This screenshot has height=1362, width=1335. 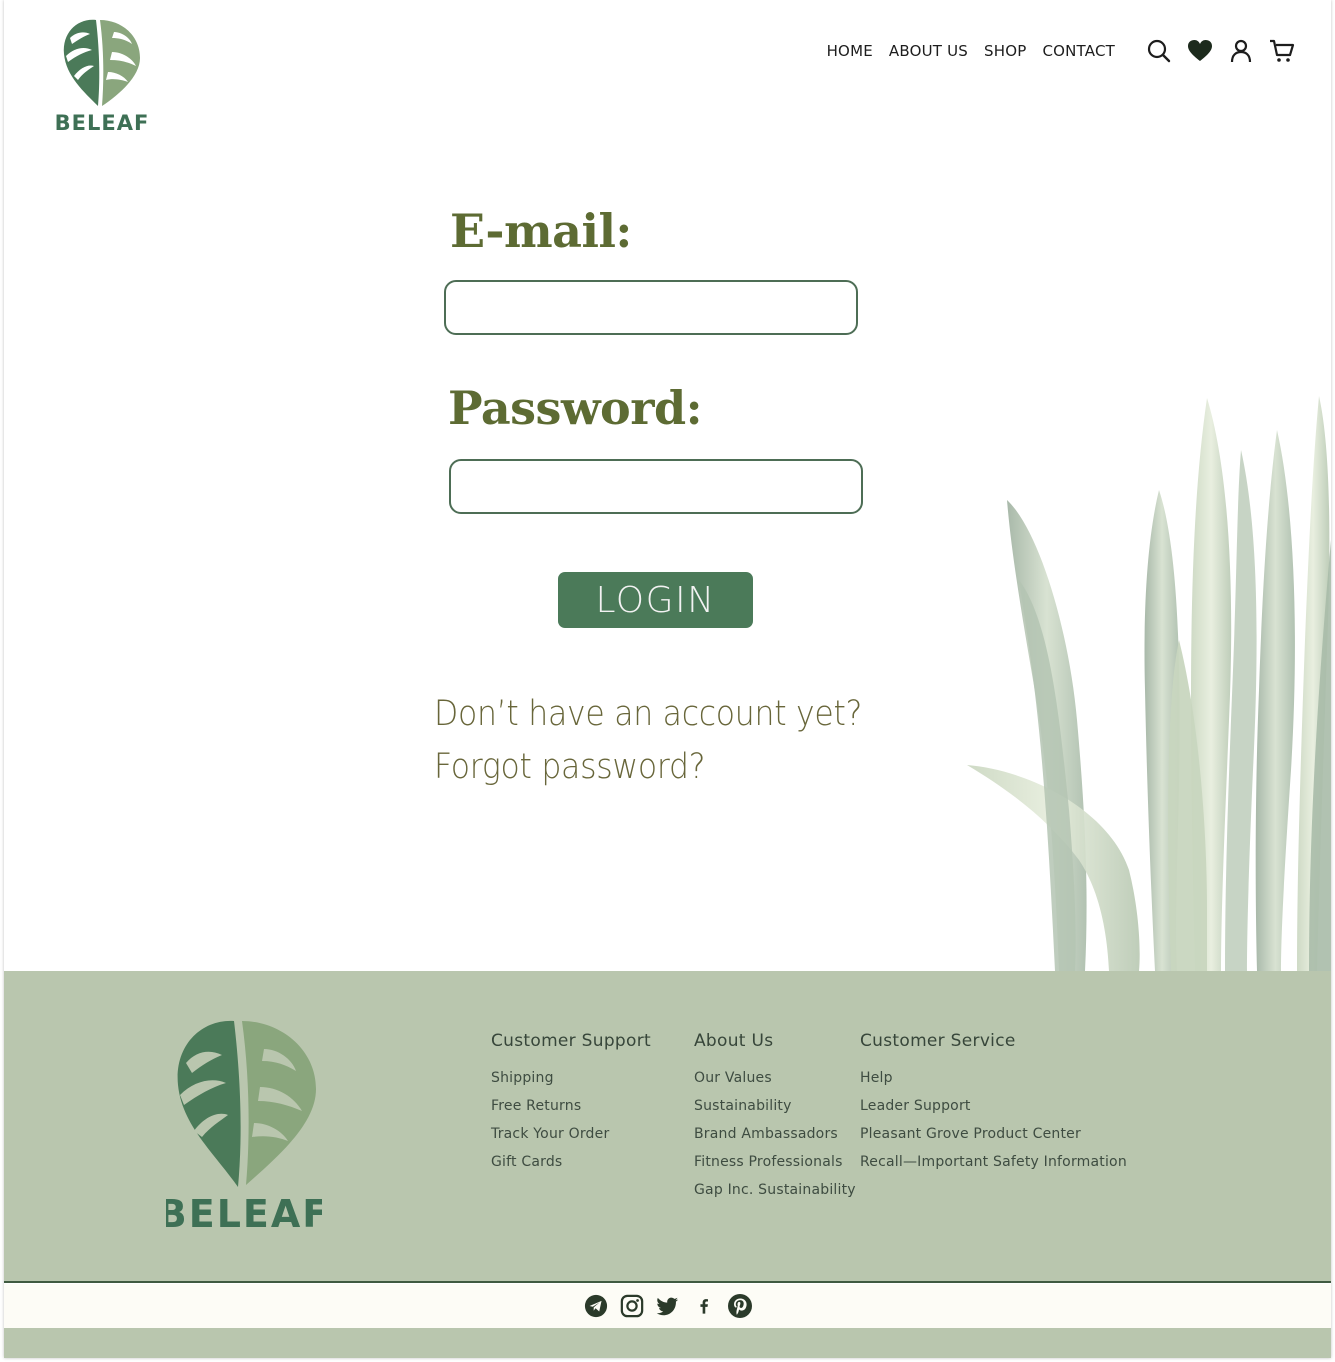 What do you see at coordinates (1159, 51) in the screenshot?
I see `search-icon` at bounding box center [1159, 51].